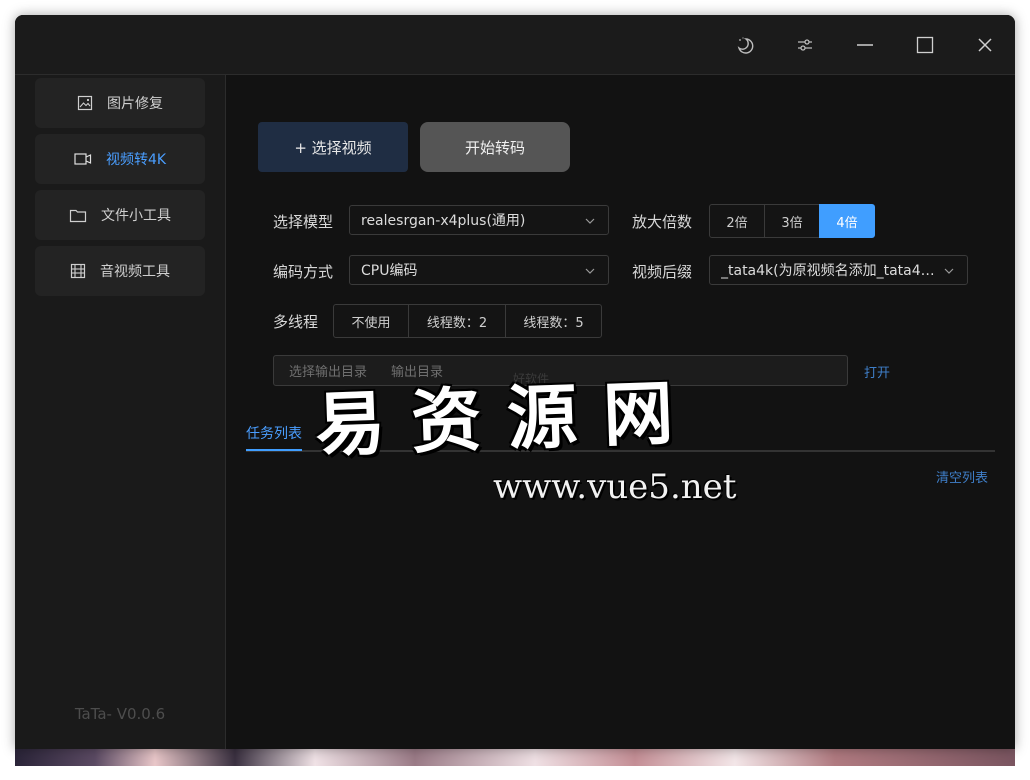  Describe the element at coordinates (85, 103) in the screenshot. I see `image-icon` at that location.